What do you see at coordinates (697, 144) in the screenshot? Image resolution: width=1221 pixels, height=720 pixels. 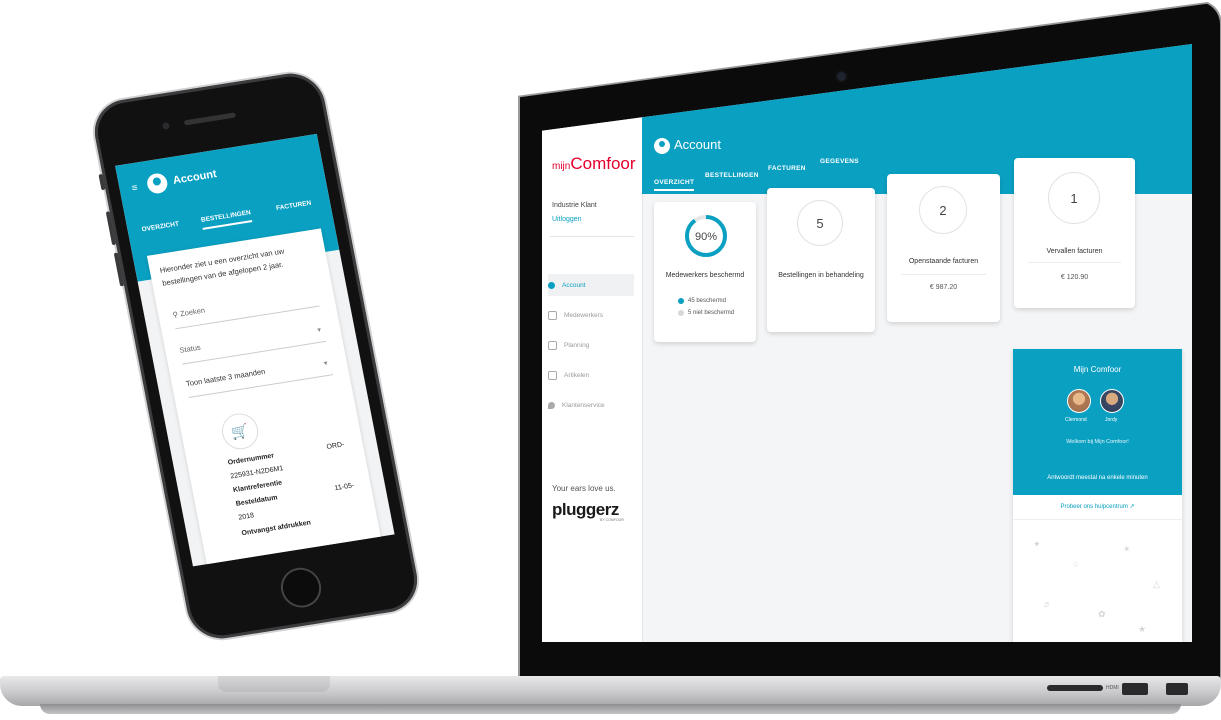 I see `page-title: Account` at bounding box center [697, 144].